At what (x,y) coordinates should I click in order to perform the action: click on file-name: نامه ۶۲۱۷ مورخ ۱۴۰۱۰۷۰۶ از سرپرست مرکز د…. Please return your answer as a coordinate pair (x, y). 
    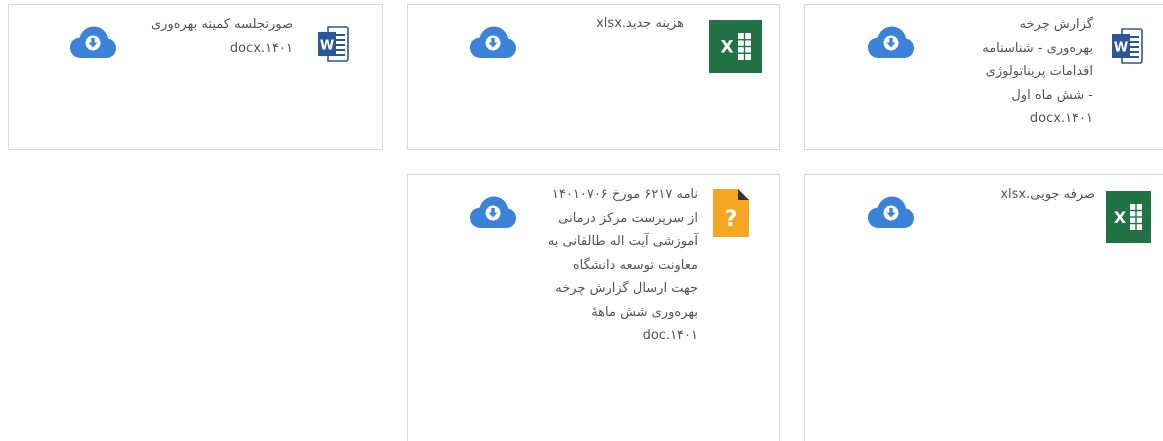
    Looking at the image, I should click on (622, 265).